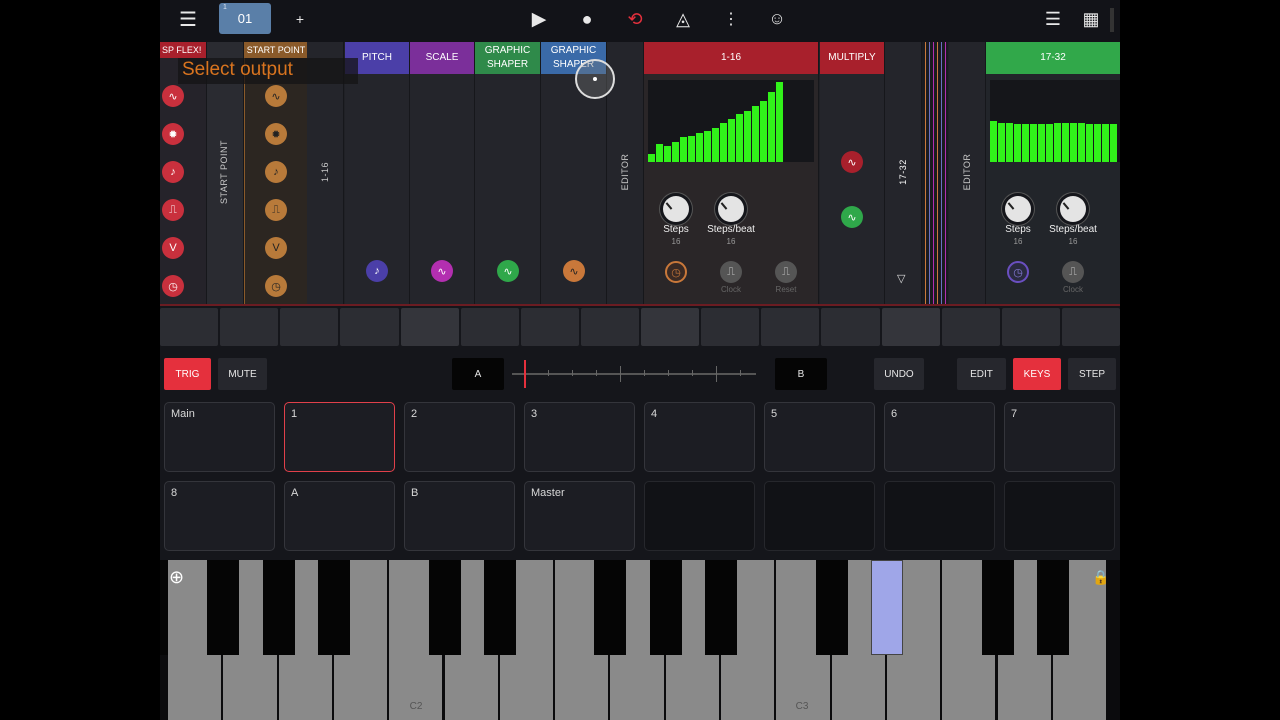 Image resolution: width=1280 pixels, height=720 pixels. What do you see at coordinates (699, 437) in the screenshot?
I see `pad-4: 4` at bounding box center [699, 437].